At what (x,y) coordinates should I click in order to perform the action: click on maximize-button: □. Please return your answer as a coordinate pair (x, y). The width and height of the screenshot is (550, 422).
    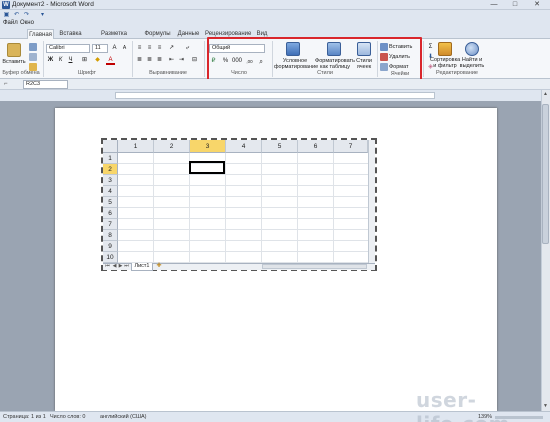
    Looking at the image, I should click on (515, 5).